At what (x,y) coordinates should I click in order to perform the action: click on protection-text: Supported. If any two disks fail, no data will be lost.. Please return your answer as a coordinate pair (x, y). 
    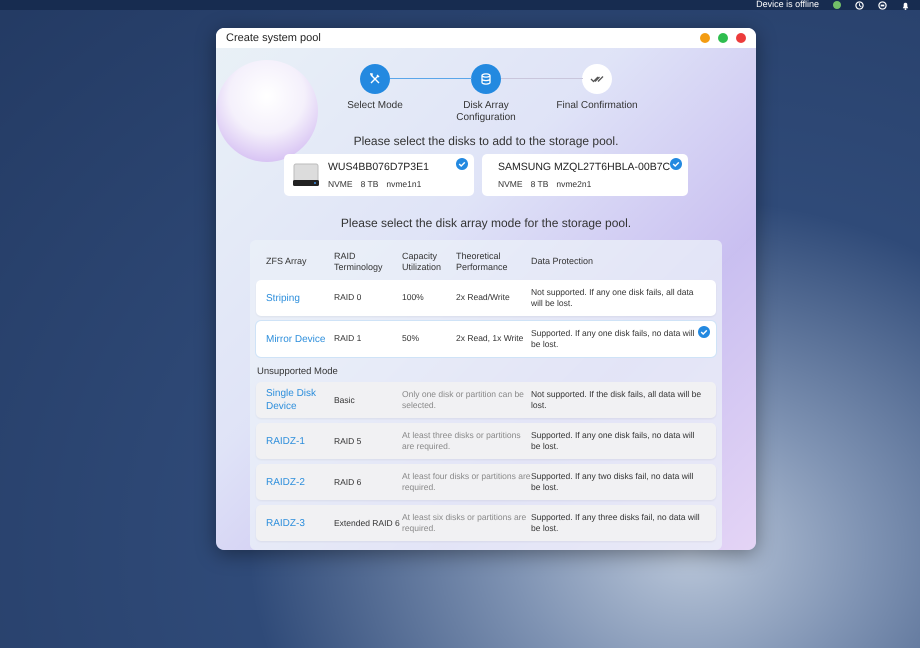
    Looking at the image, I should click on (613, 482).